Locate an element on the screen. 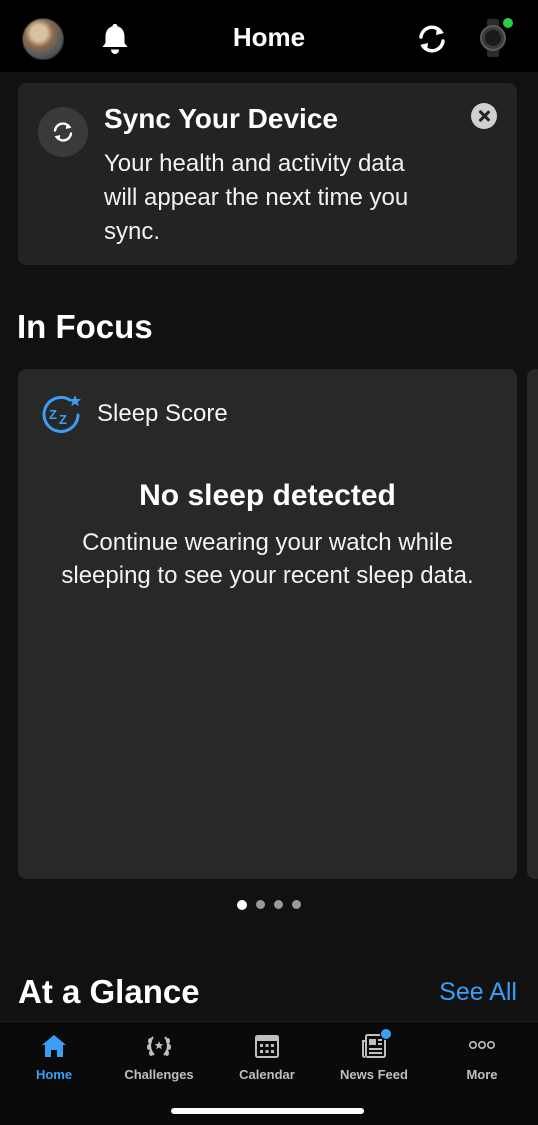 The image size is (538, 1125). top-bar: Home is located at coordinates (269, 36).